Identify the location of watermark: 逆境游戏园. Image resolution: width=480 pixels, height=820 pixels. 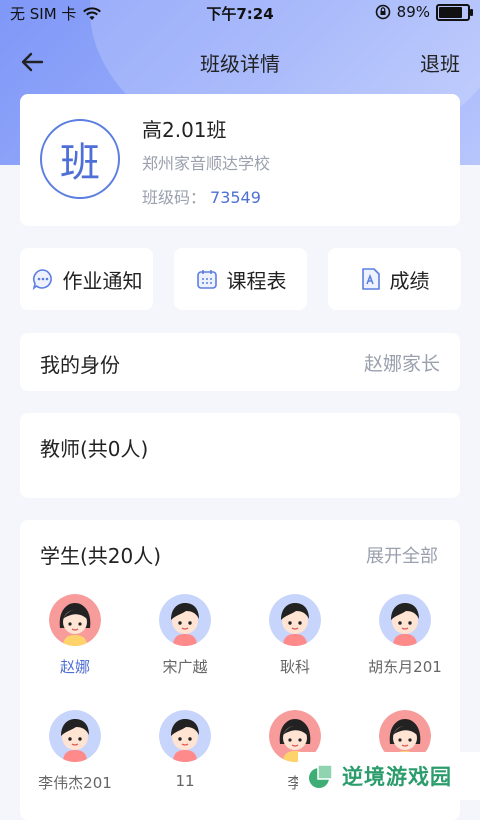
(389, 776).